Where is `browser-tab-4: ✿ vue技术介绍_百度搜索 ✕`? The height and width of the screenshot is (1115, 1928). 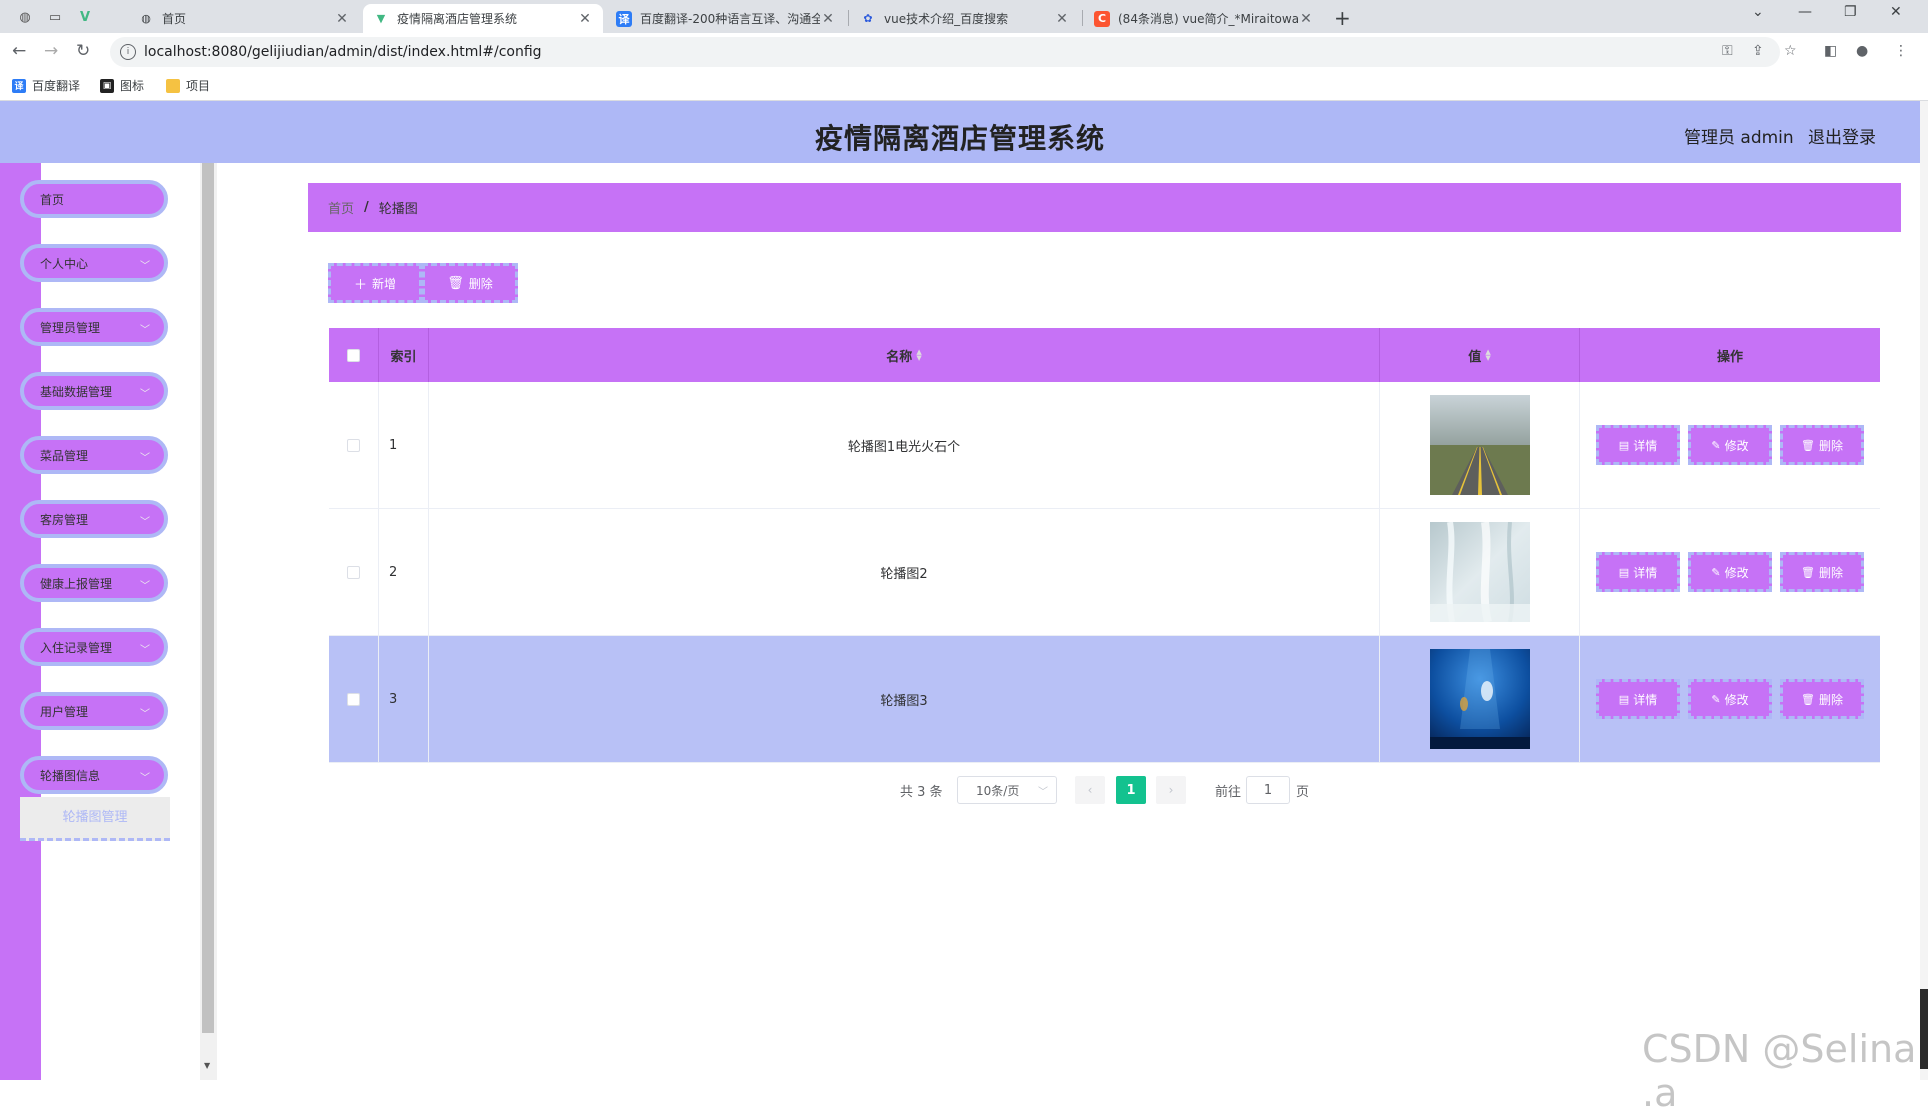 browser-tab-4: ✿ vue技术介绍_百度搜索 ✕ is located at coordinates (965, 18).